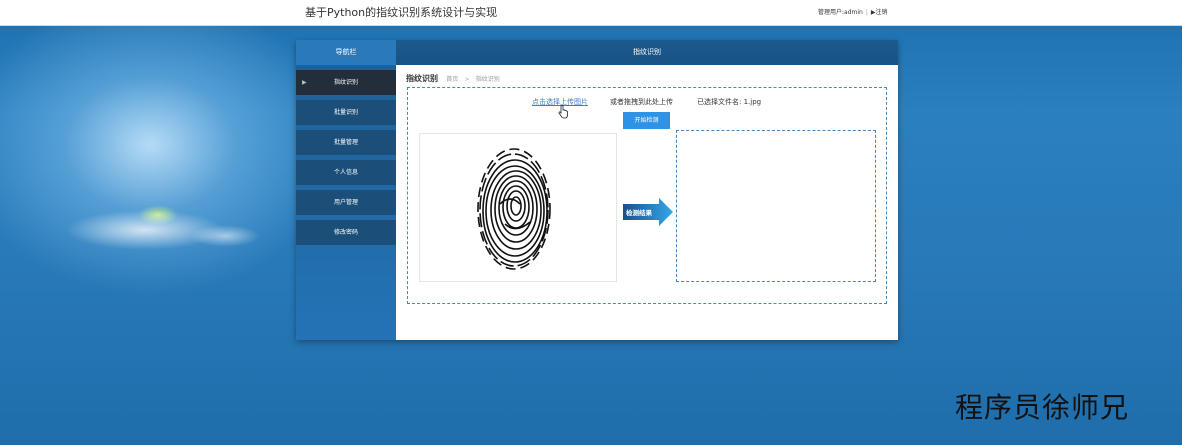 This screenshot has width=1182, height=445. I want to click on sidebar: 导航栏 ▶ 指纹识别 批量识别 批量管理 个人信息 用户管理 修改密码, so click(346, 190).